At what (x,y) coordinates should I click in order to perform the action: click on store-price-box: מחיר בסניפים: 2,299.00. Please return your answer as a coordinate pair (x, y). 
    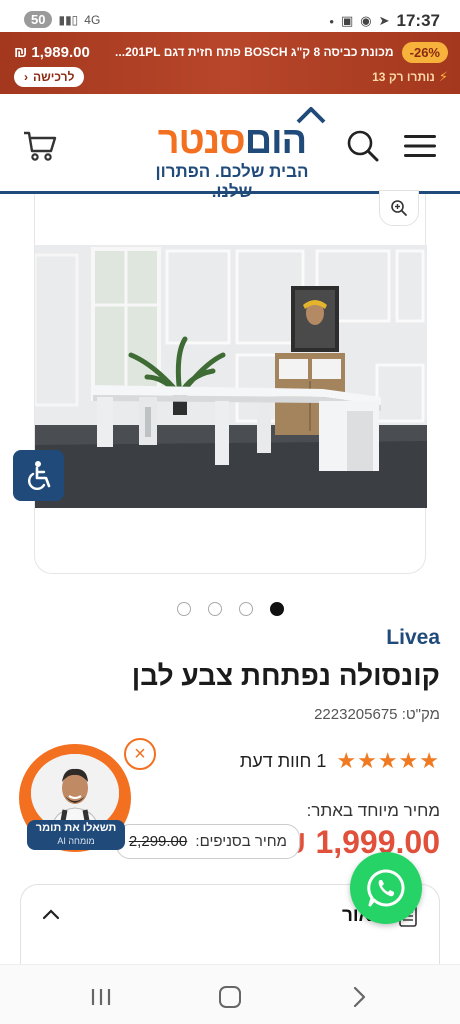
    Looking at the image, I should click on (207, 841).